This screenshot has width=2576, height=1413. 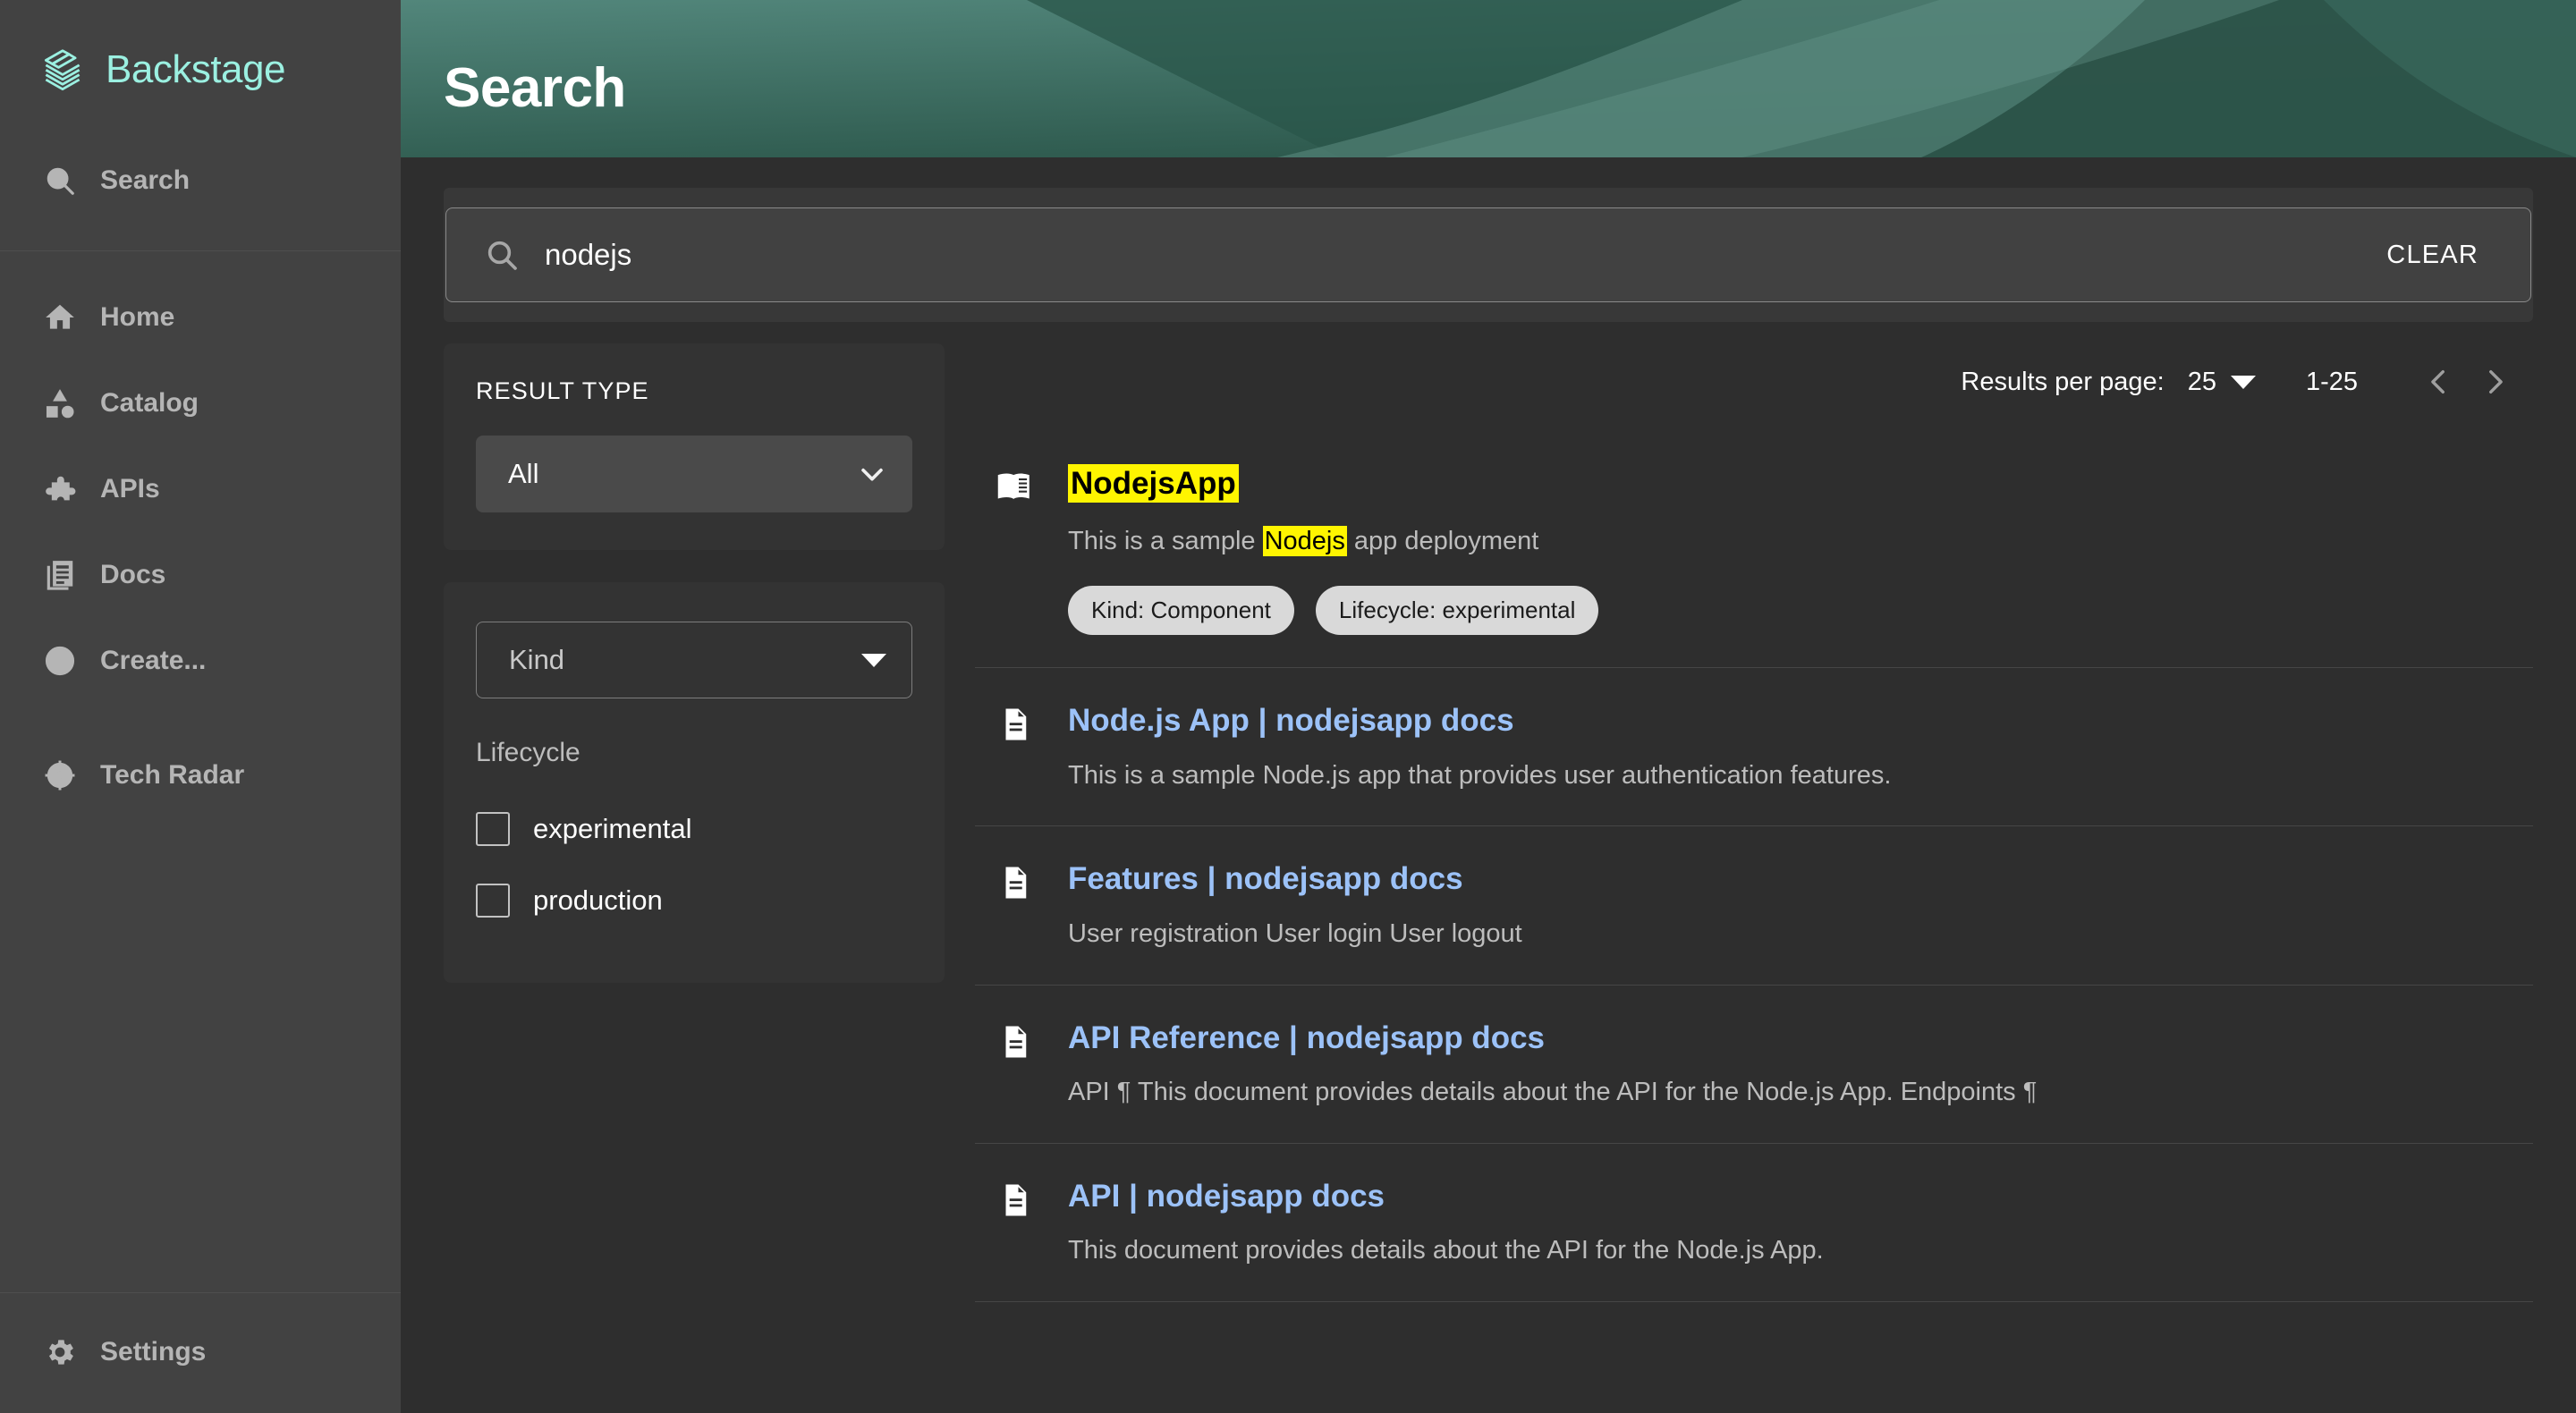 I want to click on search-bar-region: CLEAR, so click(x=1488, y=239).